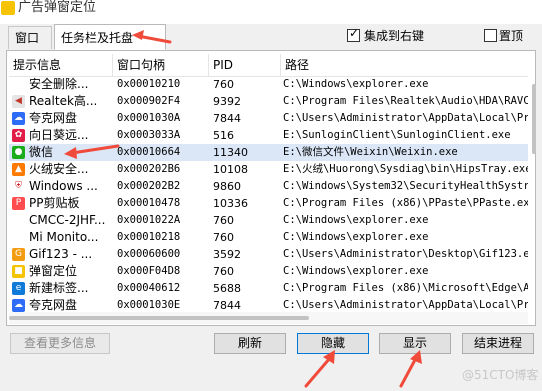 The image size is (542, 391). What do you see at coordinates (271, 37) in the screenshot?
I see `tab-bar: 窗口 任务栏及托盘 ✓ 集成到右键 置顶` at bounding box center [271, 37].